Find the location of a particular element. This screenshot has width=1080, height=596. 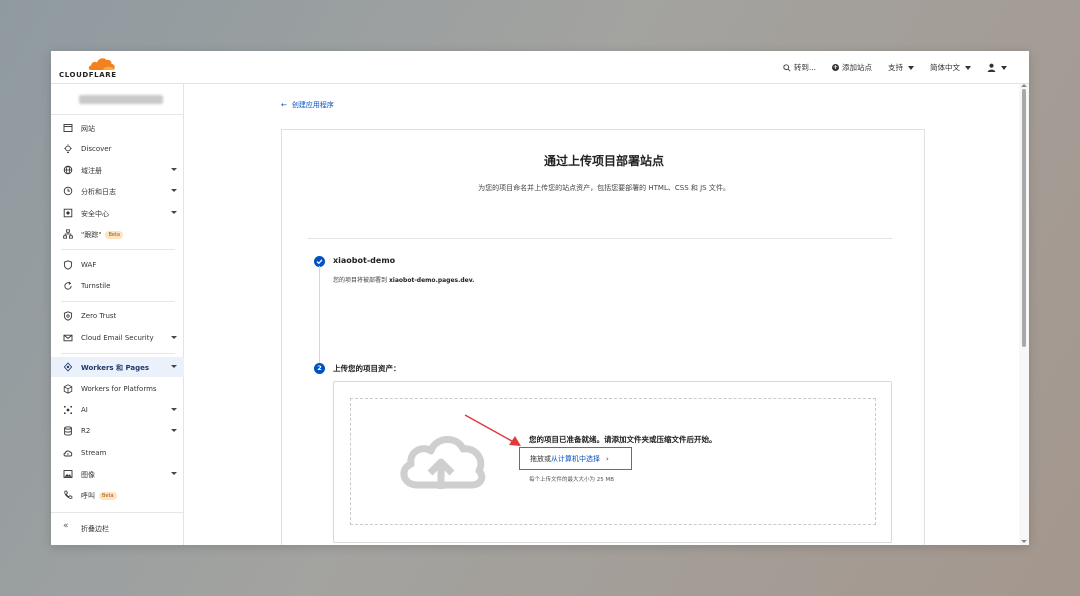

sidebar-item-stream: Stream is located at coordinates (117, 453).